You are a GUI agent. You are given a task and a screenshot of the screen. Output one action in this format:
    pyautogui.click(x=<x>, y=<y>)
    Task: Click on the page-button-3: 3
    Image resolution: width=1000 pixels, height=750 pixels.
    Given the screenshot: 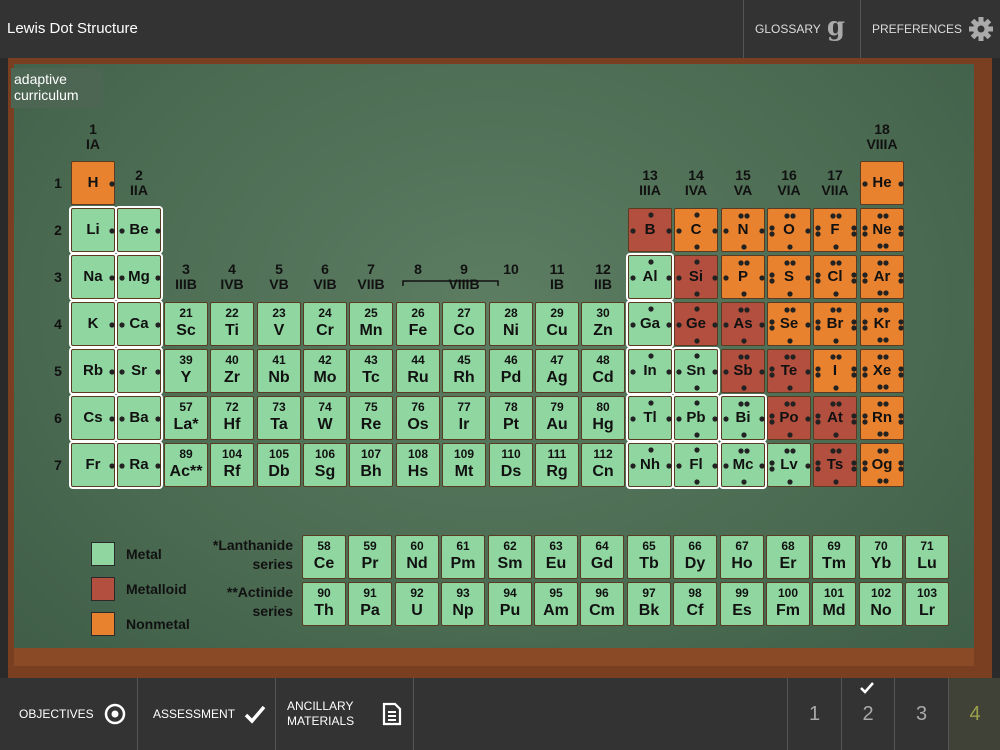 What is the action you would take?
    pyautogui.click(x=921, y=714)
    